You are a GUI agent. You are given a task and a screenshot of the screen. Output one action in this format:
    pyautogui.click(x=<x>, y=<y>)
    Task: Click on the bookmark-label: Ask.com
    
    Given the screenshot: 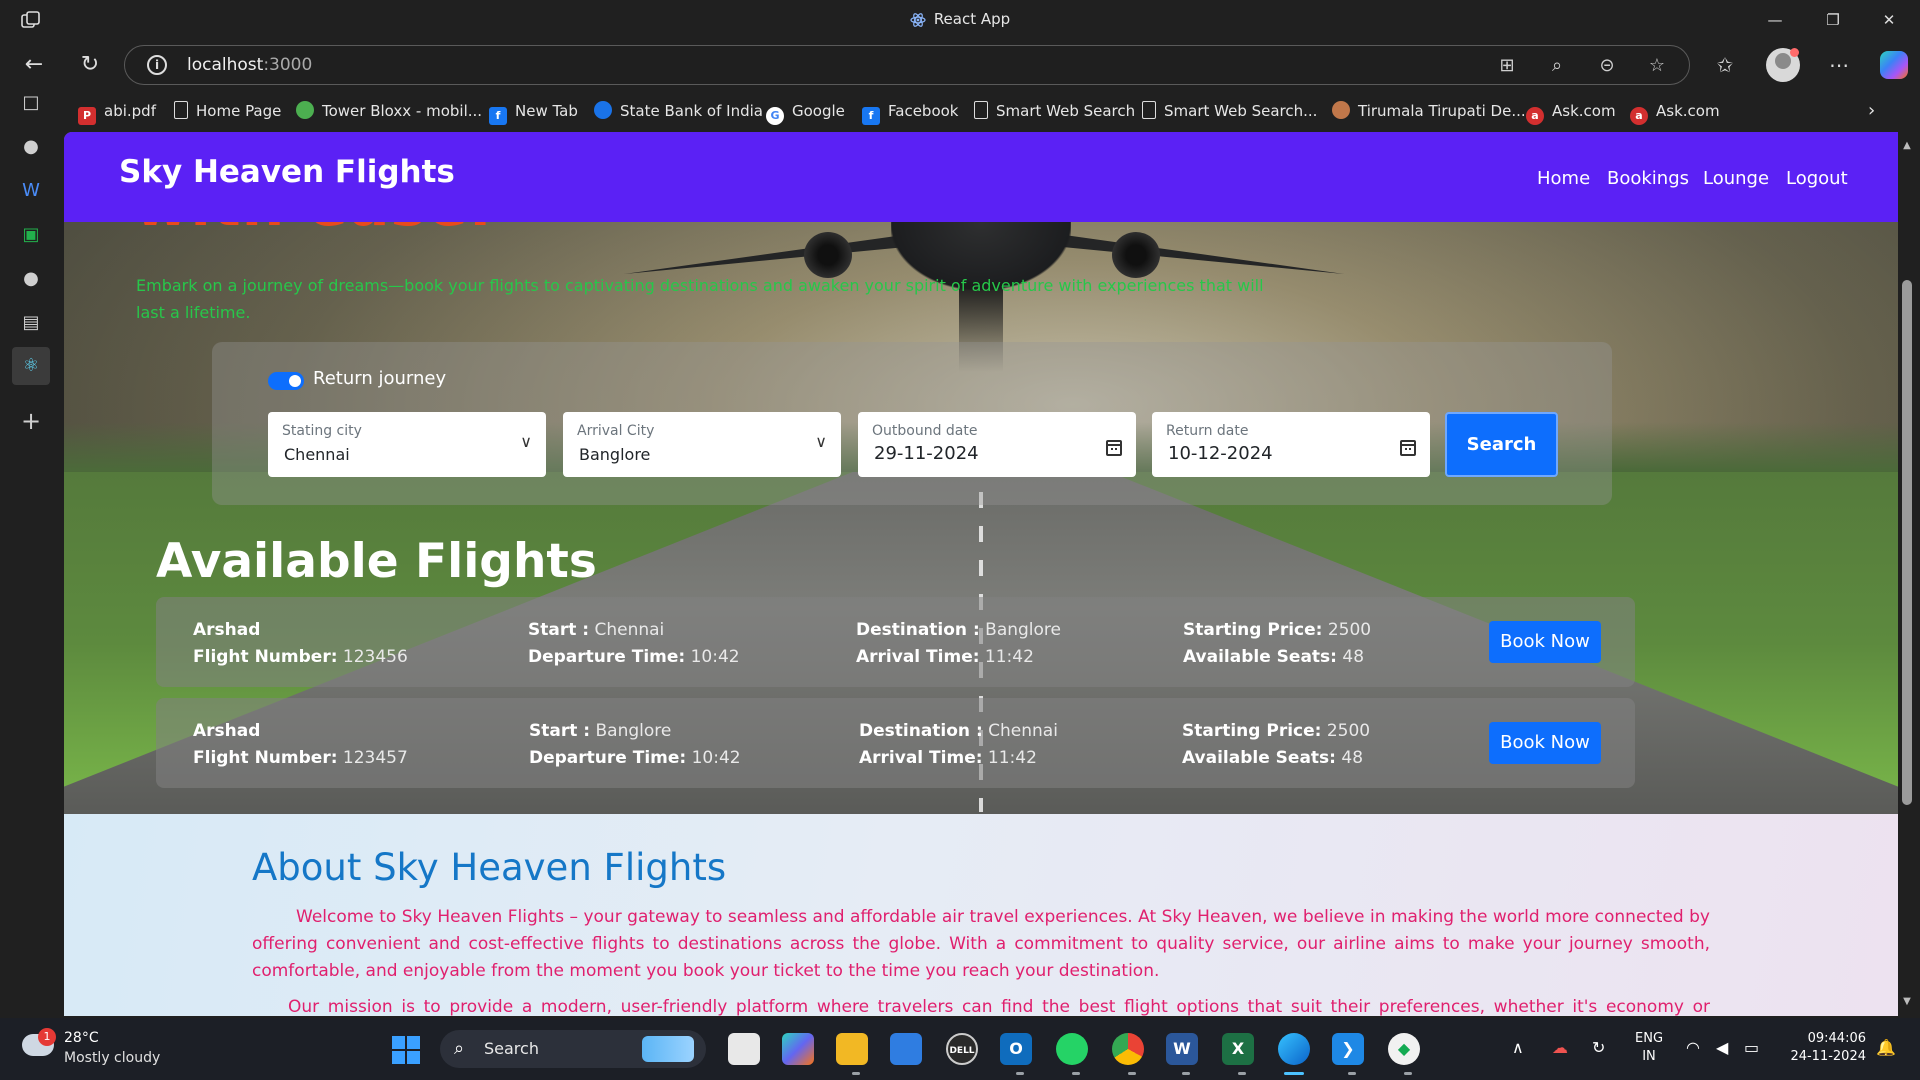 What is the action you would take?
    pyautogui.click(x=1584, y=111)
    